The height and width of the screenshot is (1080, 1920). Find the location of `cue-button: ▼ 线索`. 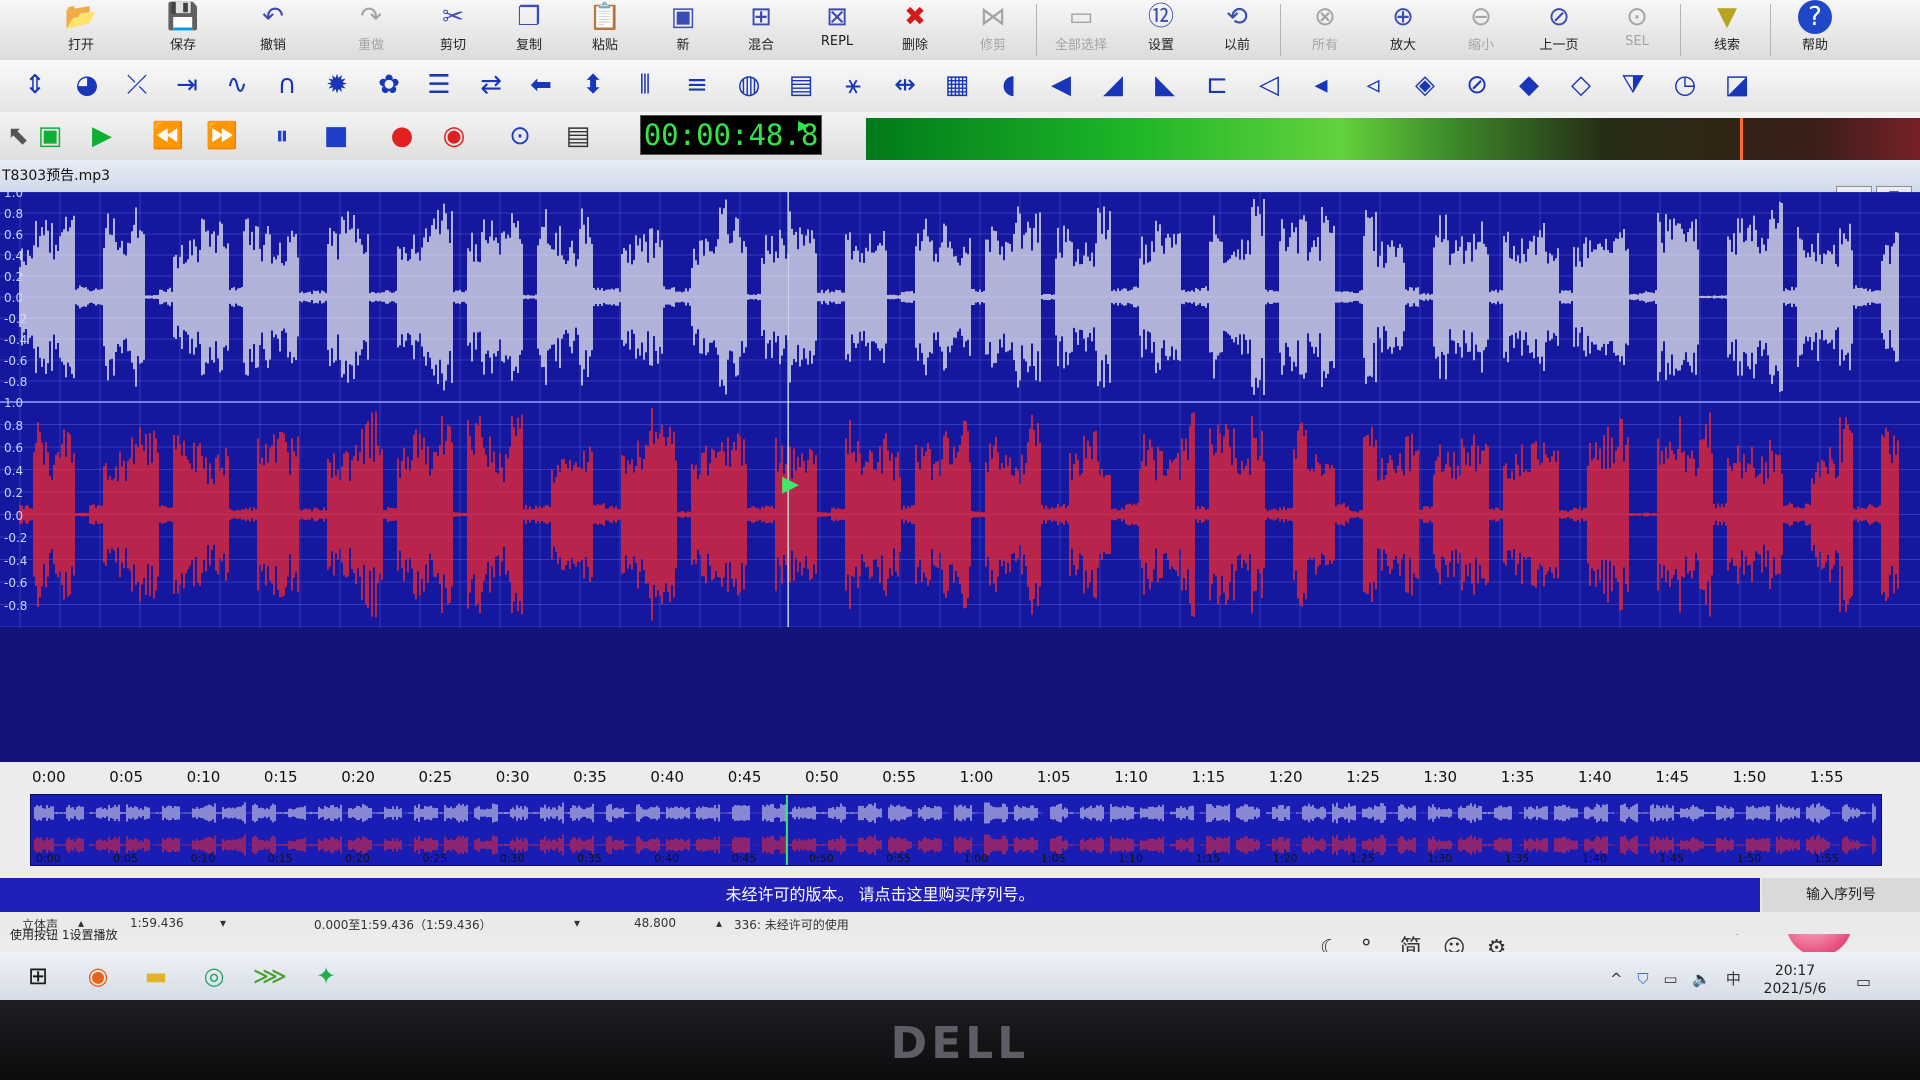

cue-button: ▼ 线索 is located at coordinates (1727, 30).